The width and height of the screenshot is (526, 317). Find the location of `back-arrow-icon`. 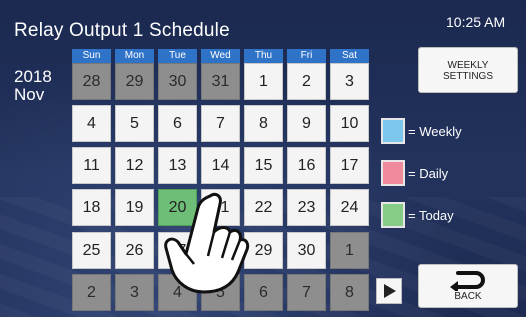

back-arrow-icon is located at coordinates (467, 281).